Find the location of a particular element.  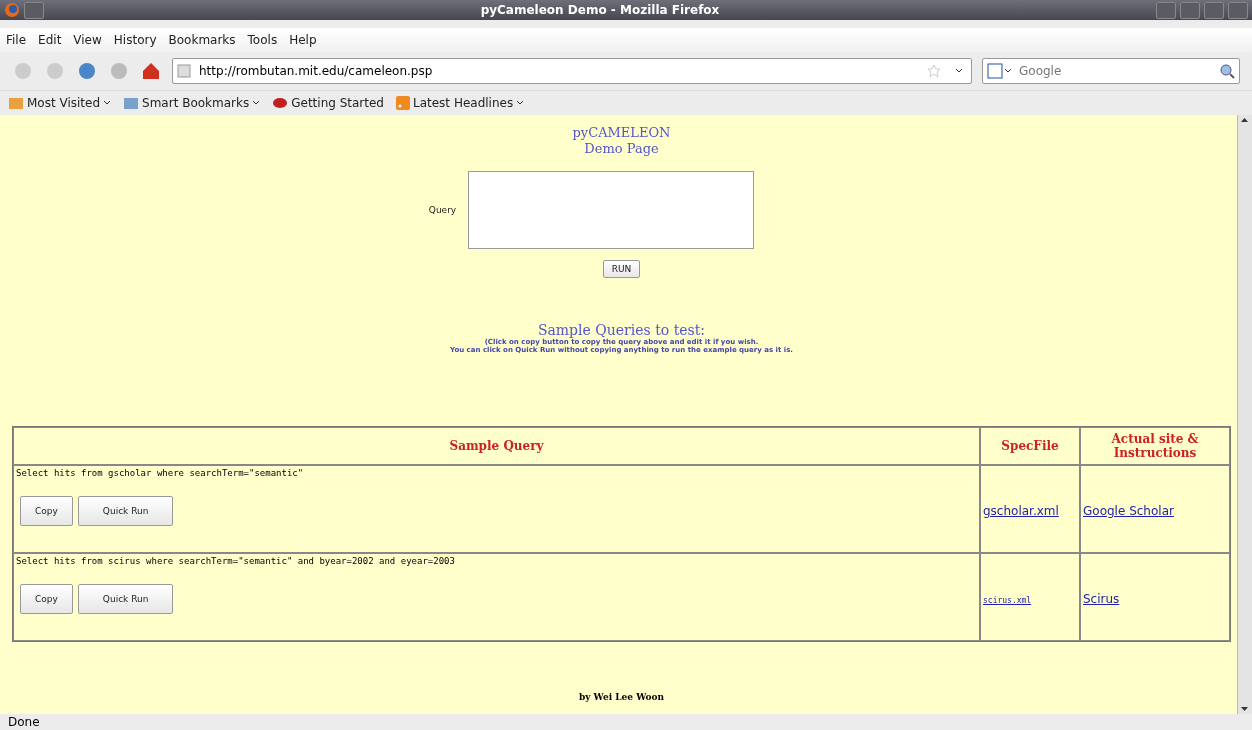

maximize-button is located at coordinates (1214, 10).